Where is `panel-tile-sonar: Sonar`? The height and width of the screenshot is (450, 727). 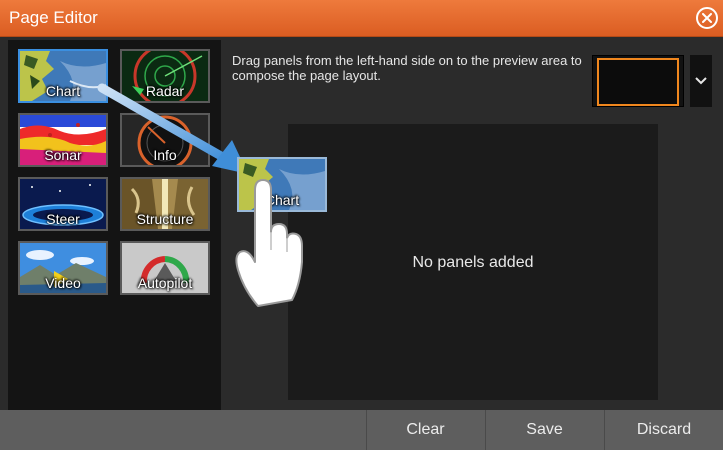 panel-tile-sonar: Sonar is located at coordinates (63, 140).